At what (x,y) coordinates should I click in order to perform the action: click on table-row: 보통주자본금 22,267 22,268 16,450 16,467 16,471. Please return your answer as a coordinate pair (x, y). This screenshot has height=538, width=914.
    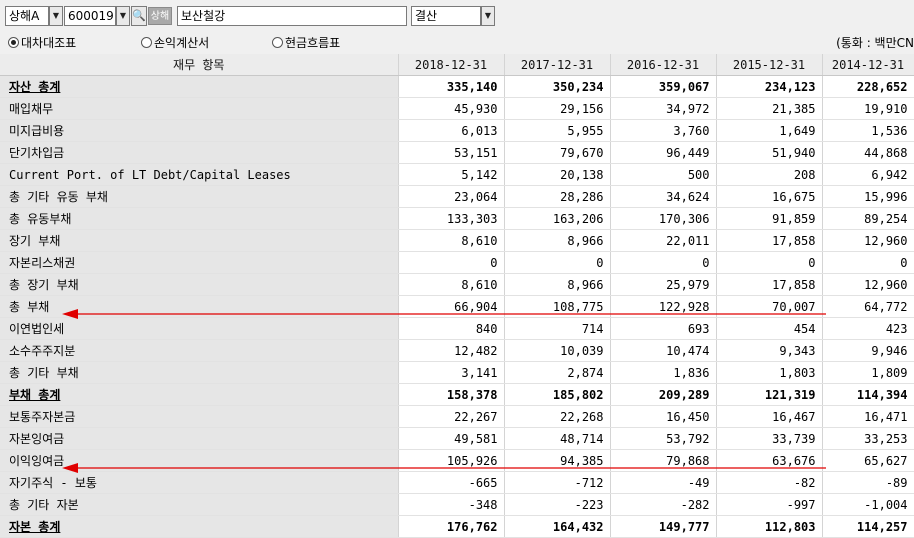
    Looking at the image, I should click on (457, 416).